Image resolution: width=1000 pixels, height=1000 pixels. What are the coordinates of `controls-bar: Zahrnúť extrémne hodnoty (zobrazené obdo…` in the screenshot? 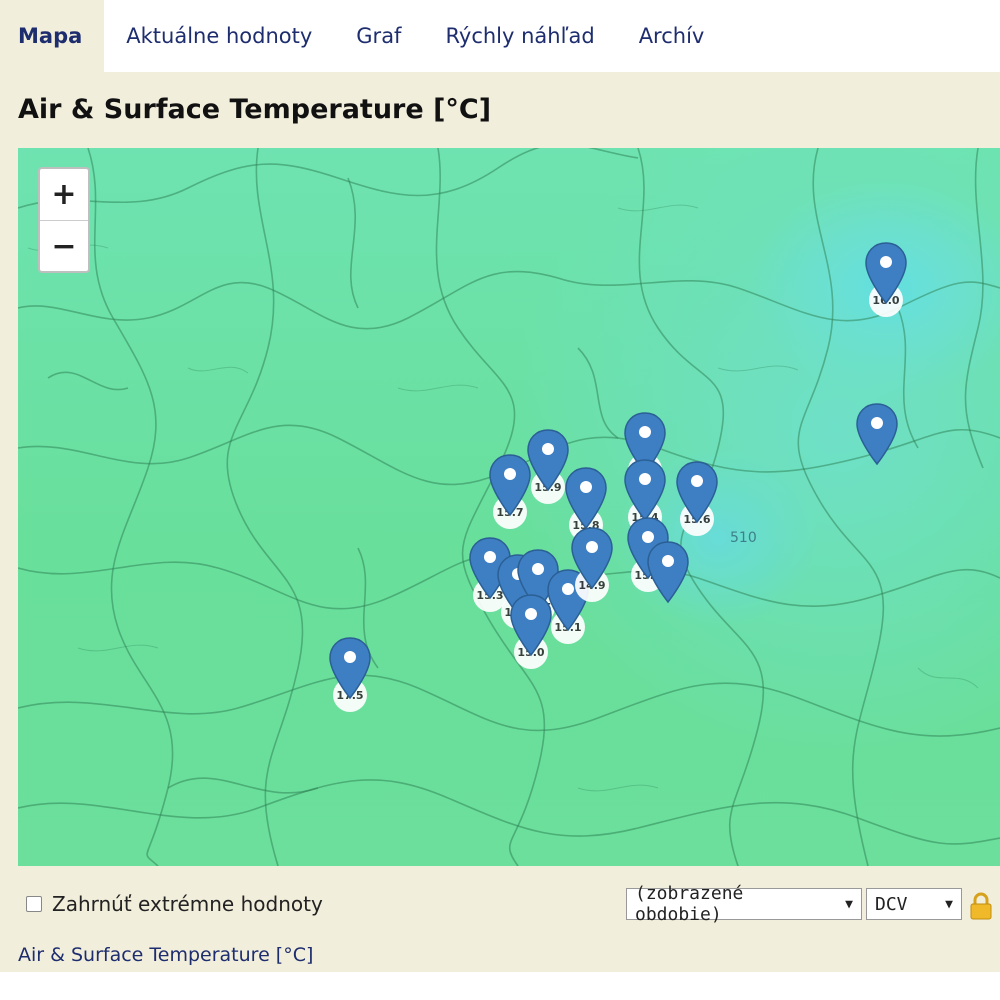 It's located at (500, 905).